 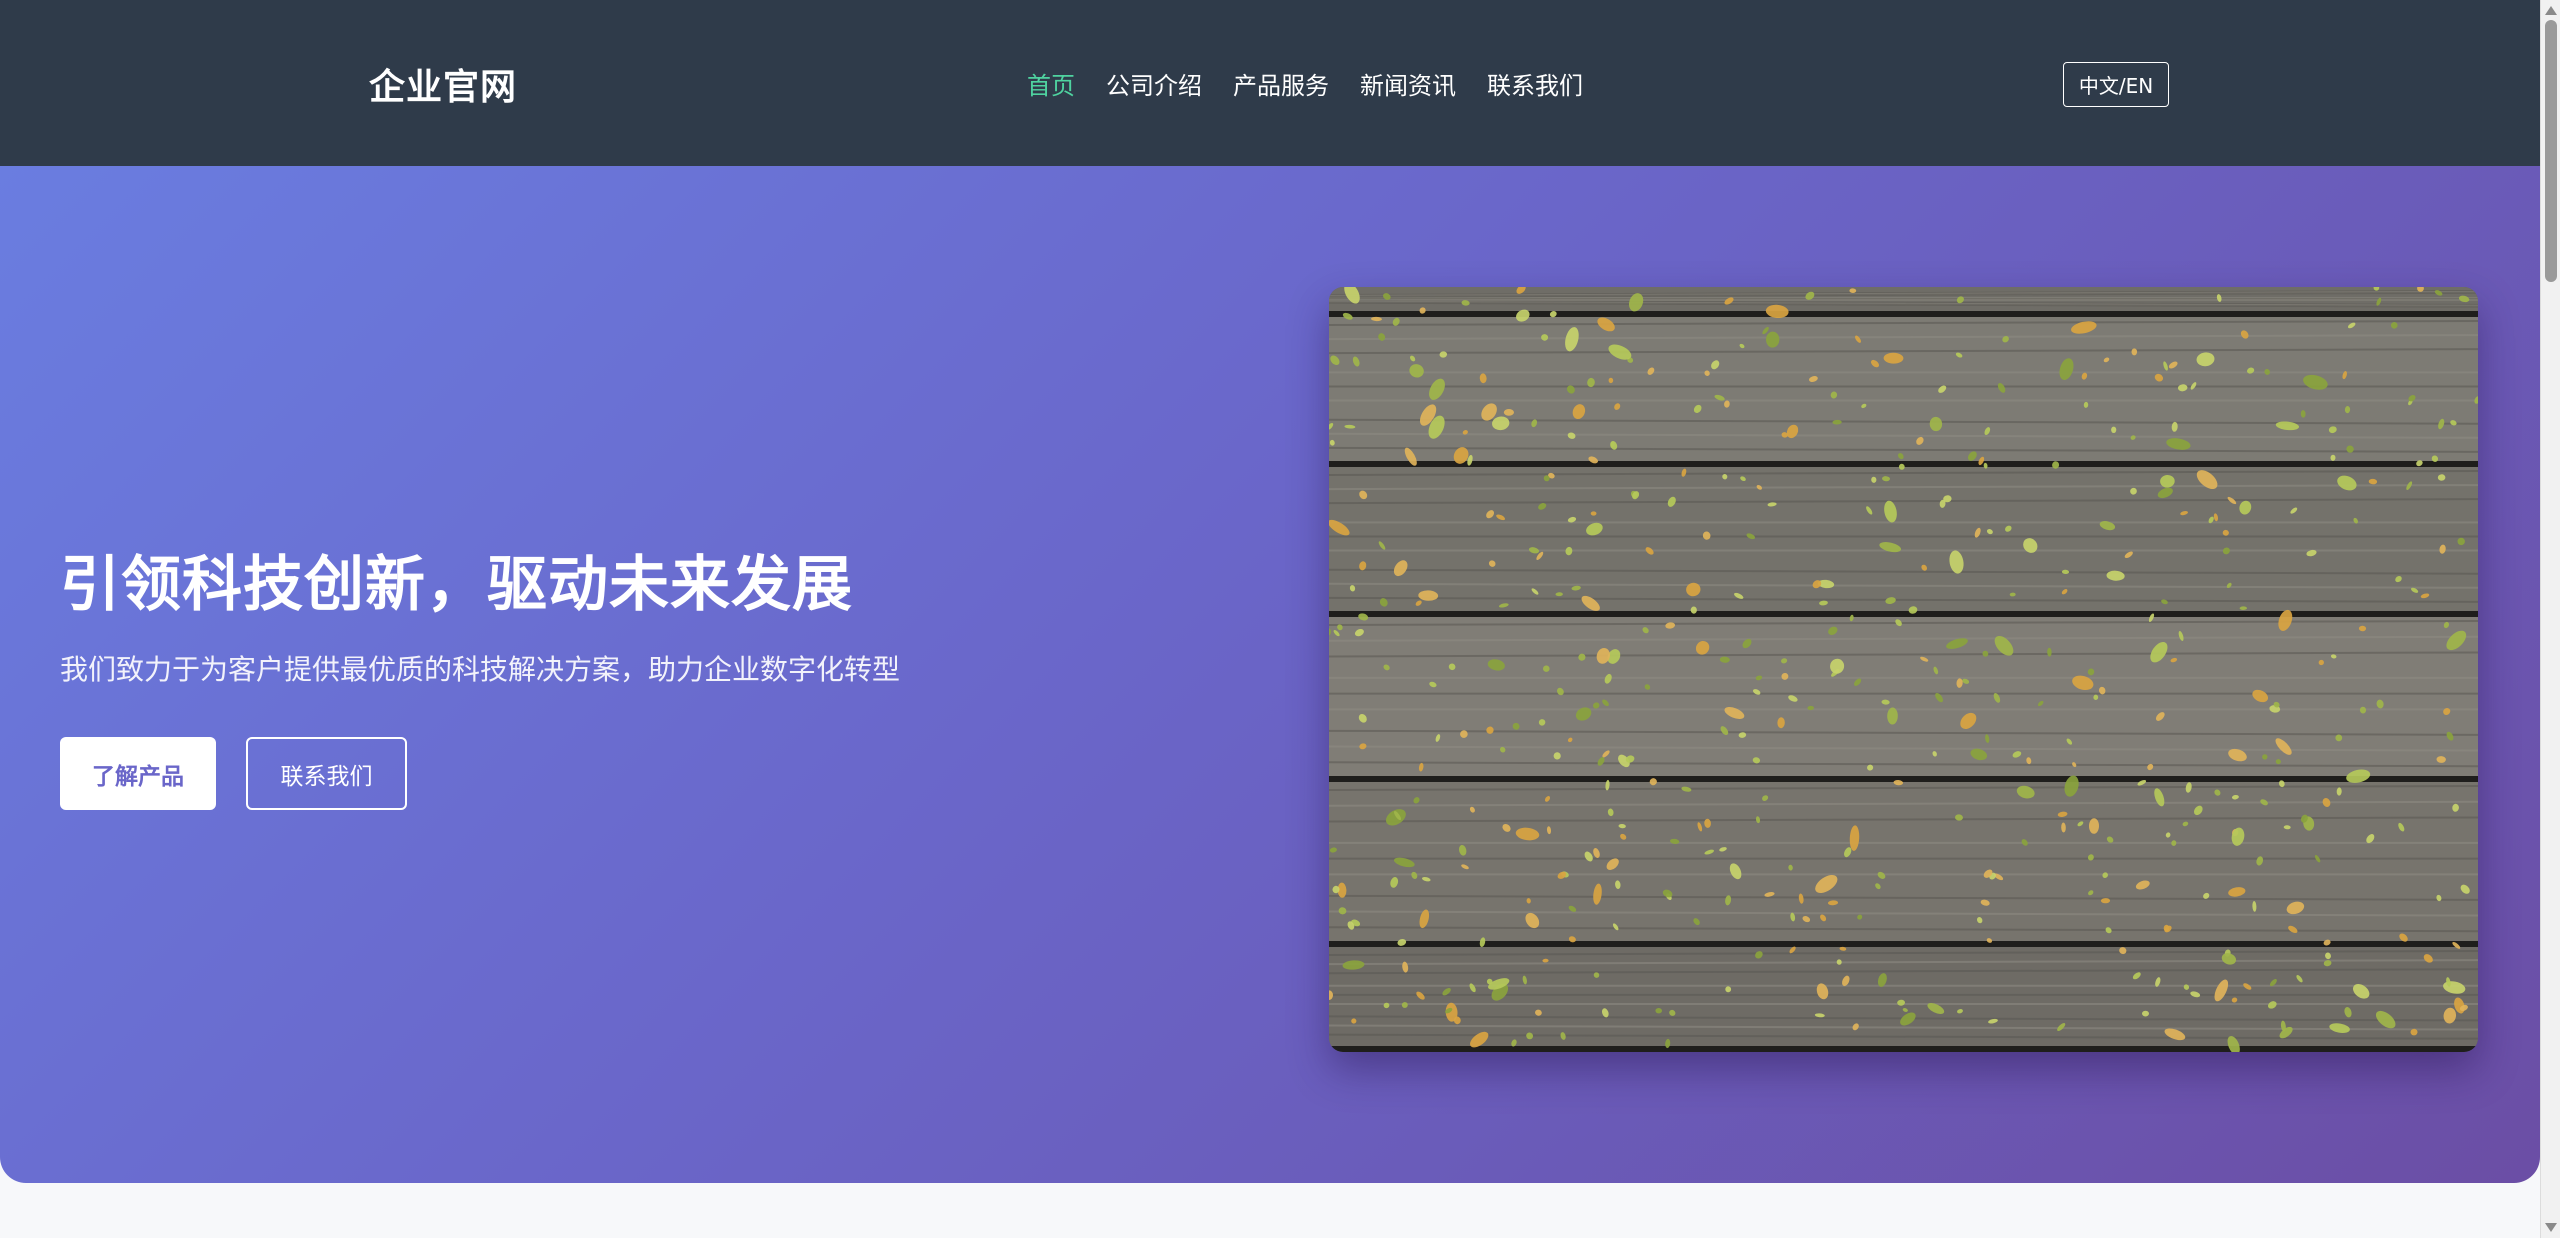 What do you see at coordinates (1281, 83) in the screenshot?
I see `nav-item-products: 产品服务` at bounding box center [1281, 83].